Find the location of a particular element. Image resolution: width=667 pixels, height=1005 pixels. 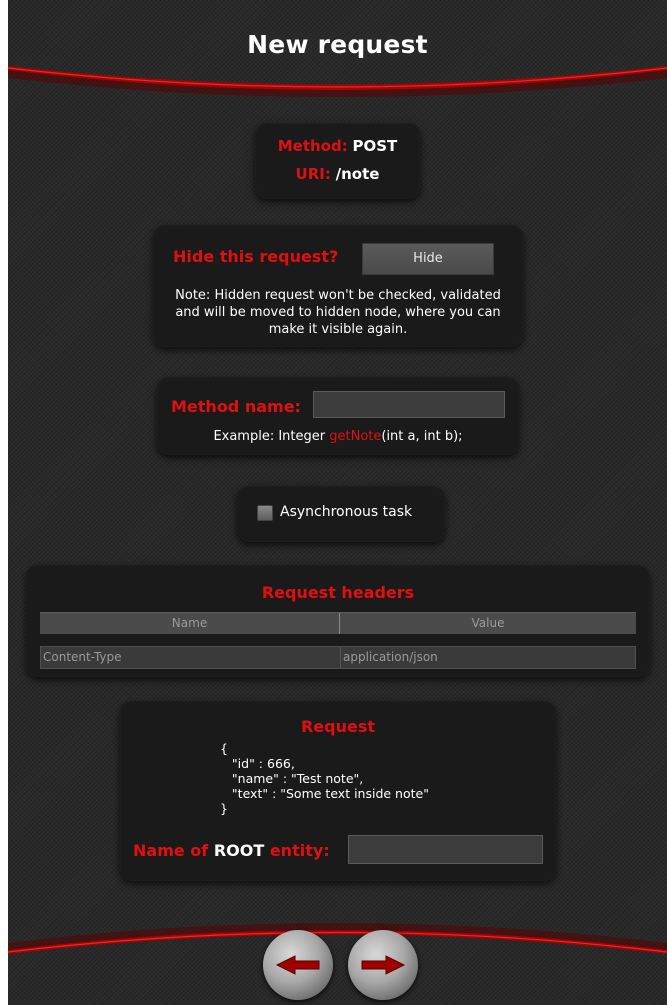

page-title: New request is located at coordinates (337, 44).